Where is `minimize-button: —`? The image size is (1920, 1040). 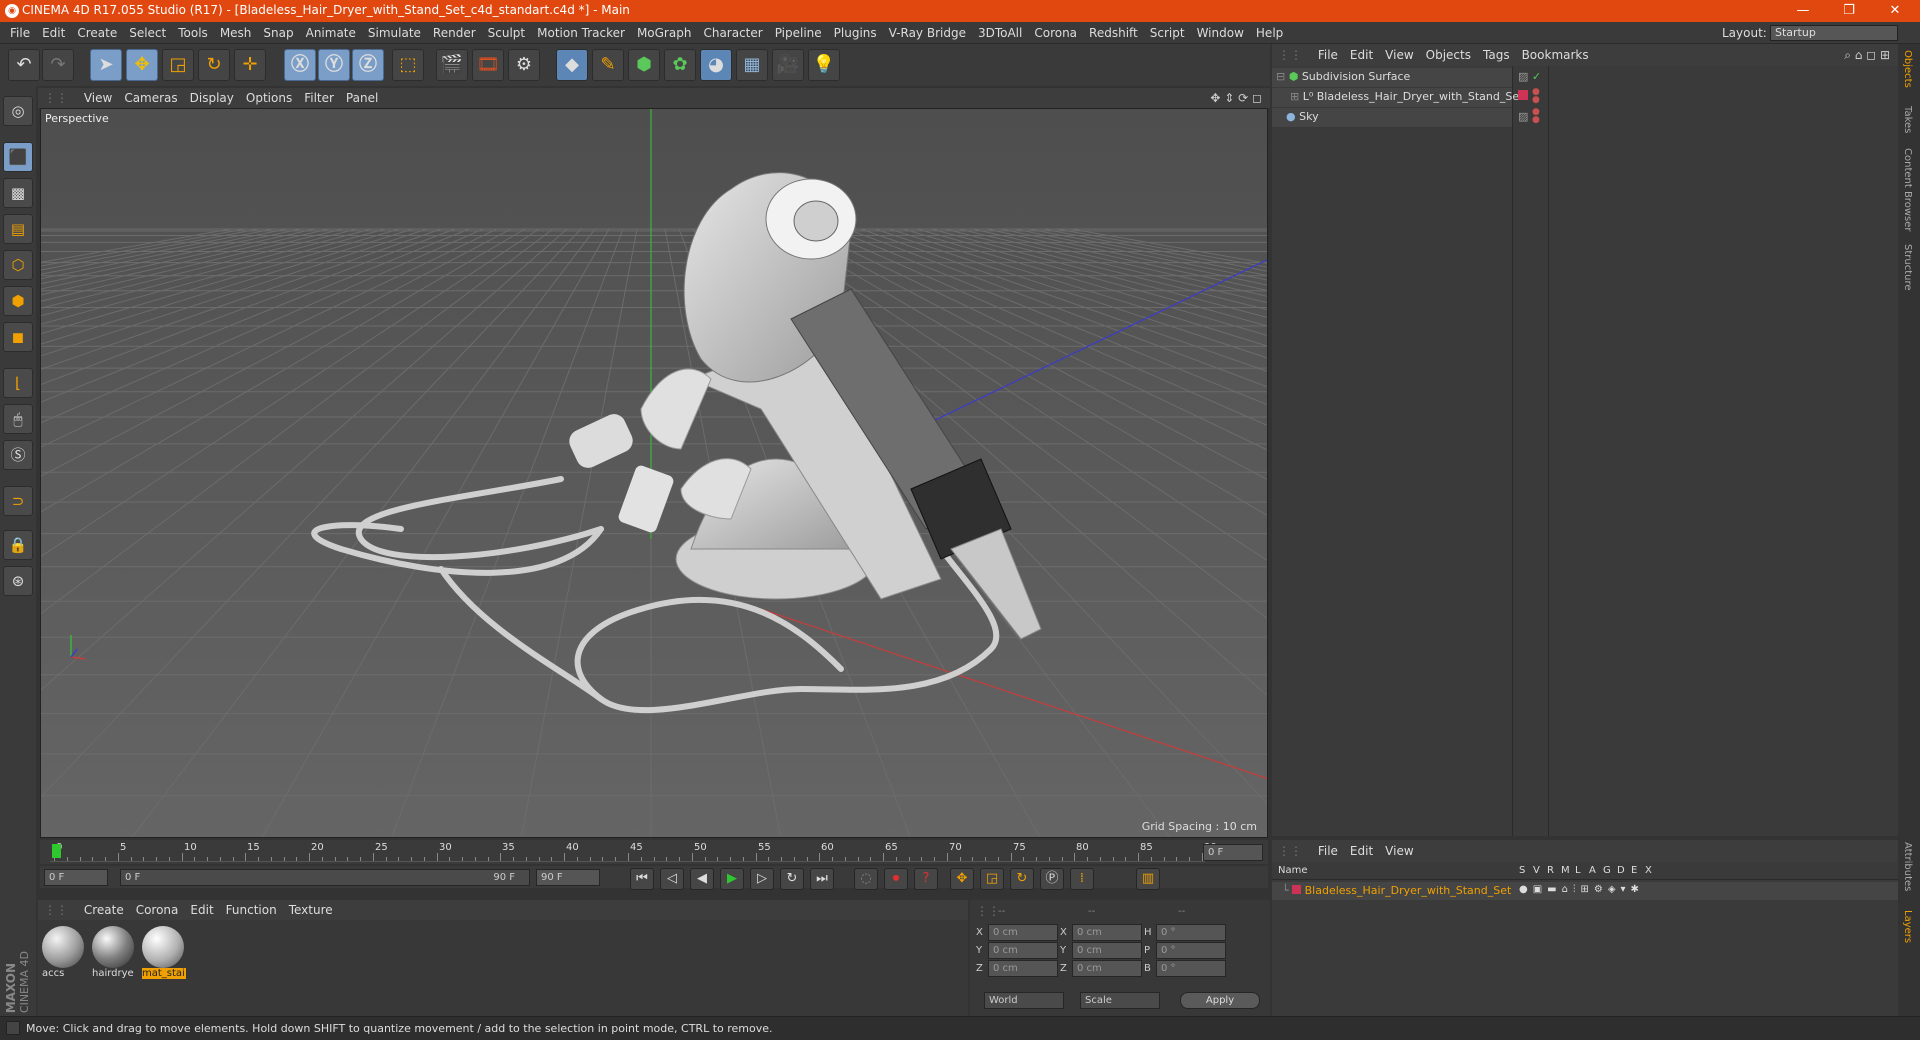
minimize-button: — is located at coordinates (1803, 11).